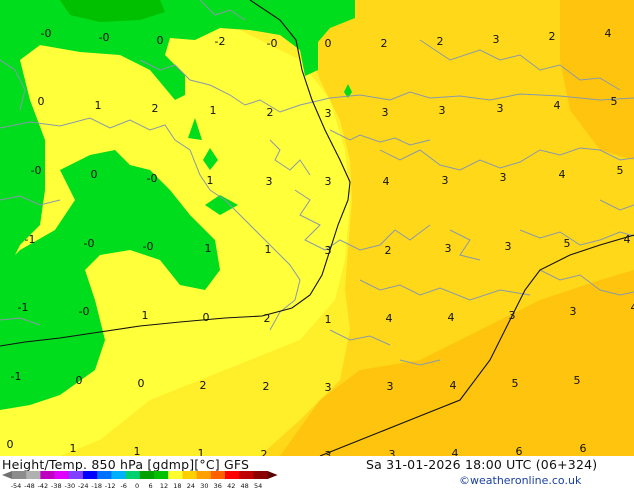 The image size is (634, 490). I want to click on colorbar-tick-label: -18, so click(96, 486).